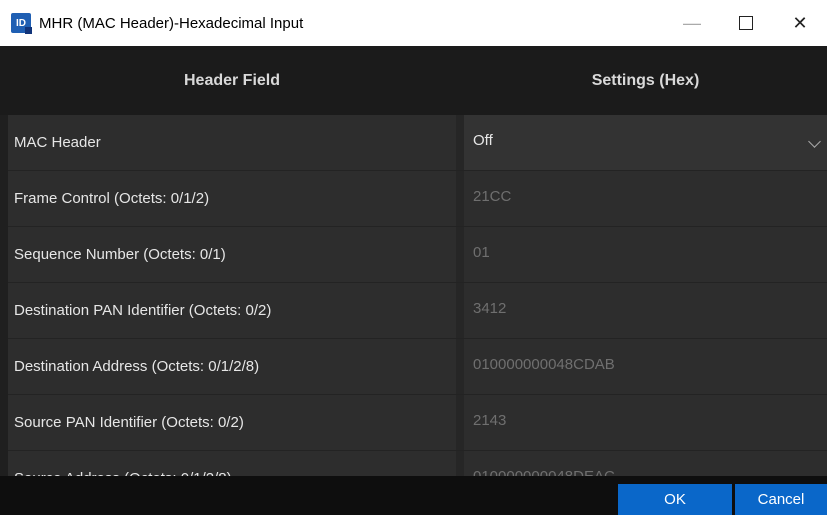  I want to click on source-pan-id-input: 2143, so click(645, 422).